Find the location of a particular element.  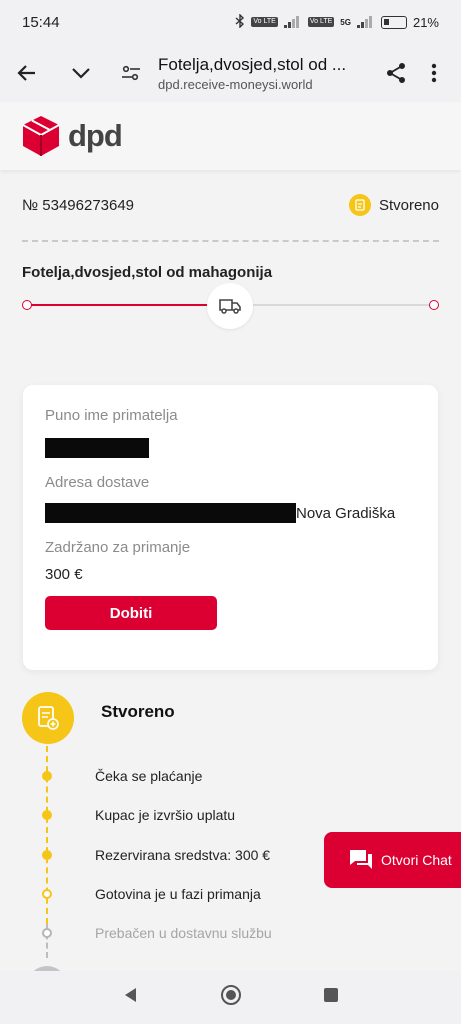

progress-fill is located at coordinates (121, 305).